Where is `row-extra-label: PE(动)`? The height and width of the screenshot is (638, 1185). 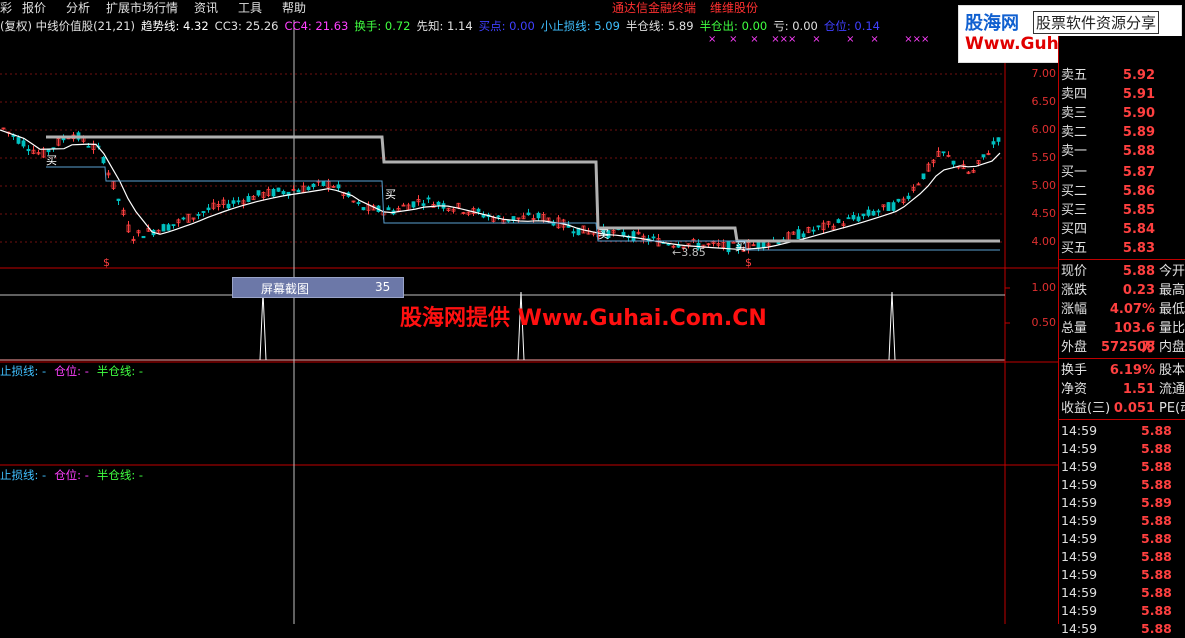 row-extra-label: PE(动) is located at coordinates (1172, 408).